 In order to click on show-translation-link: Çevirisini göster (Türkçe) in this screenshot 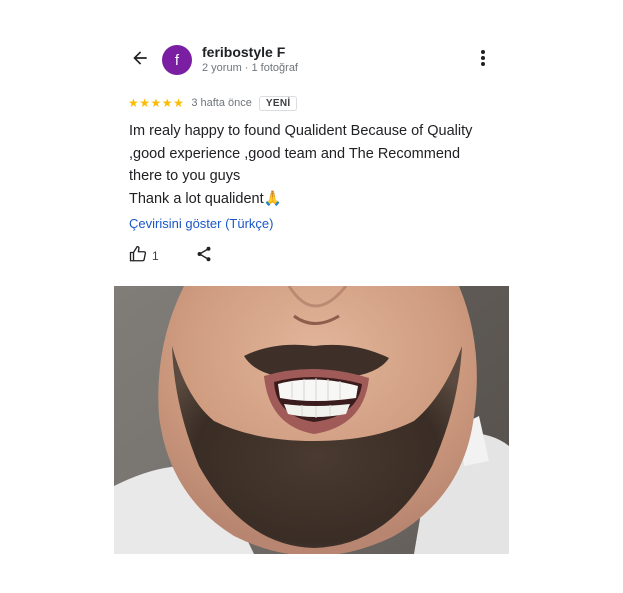, I will do `click(201, 223)`.